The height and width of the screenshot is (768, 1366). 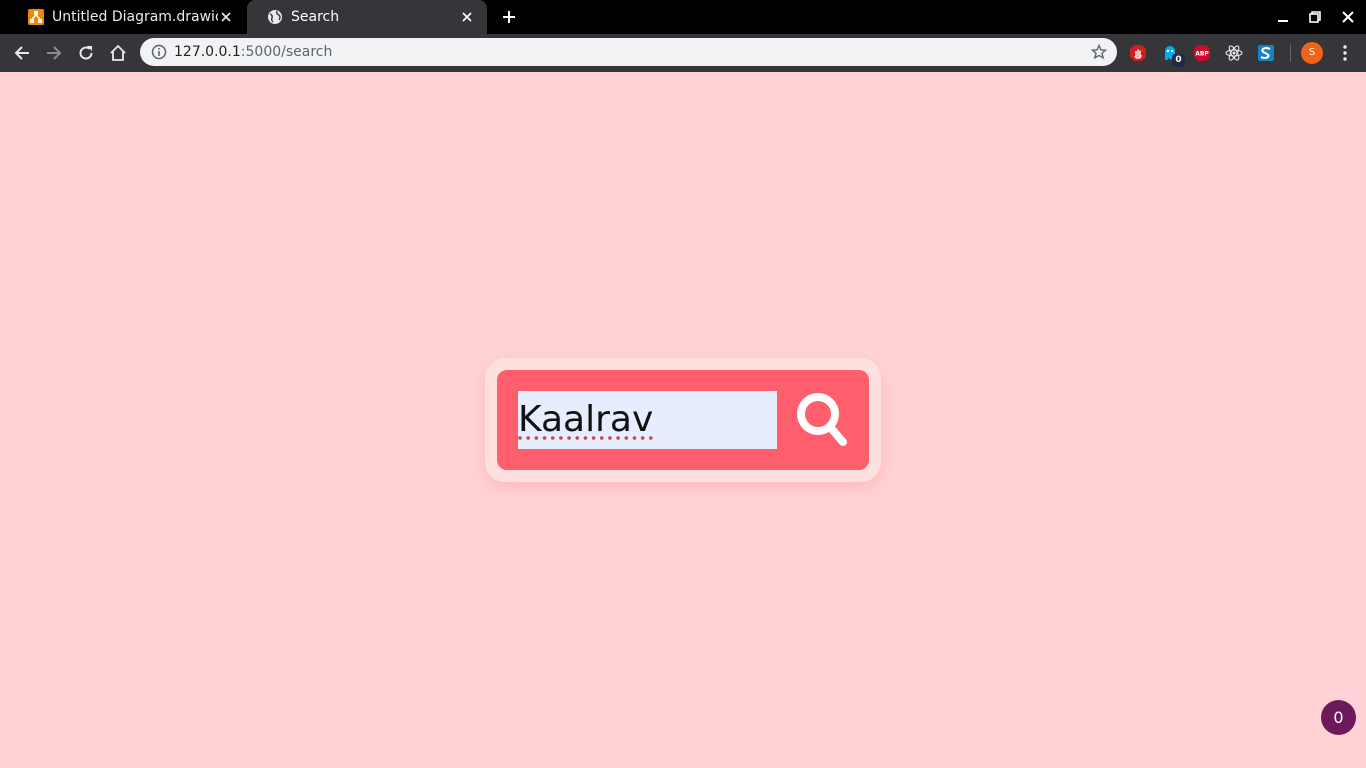 I want to click on close-window-button, so click(x=1348, y=17).